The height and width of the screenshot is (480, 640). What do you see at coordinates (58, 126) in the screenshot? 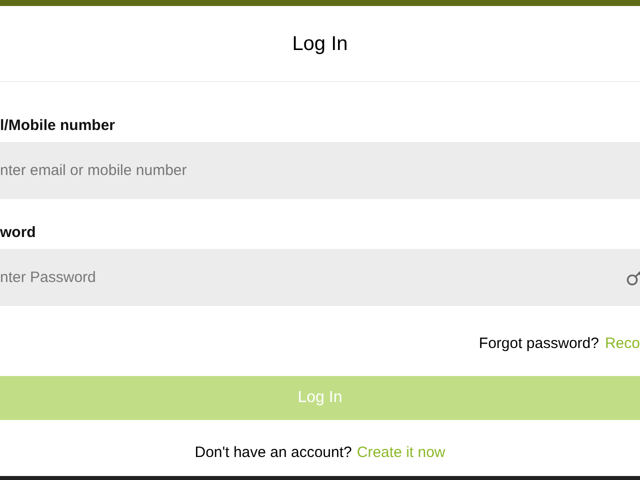
I see `field-label: l/Mobile number` at bounding box center [58, 126].